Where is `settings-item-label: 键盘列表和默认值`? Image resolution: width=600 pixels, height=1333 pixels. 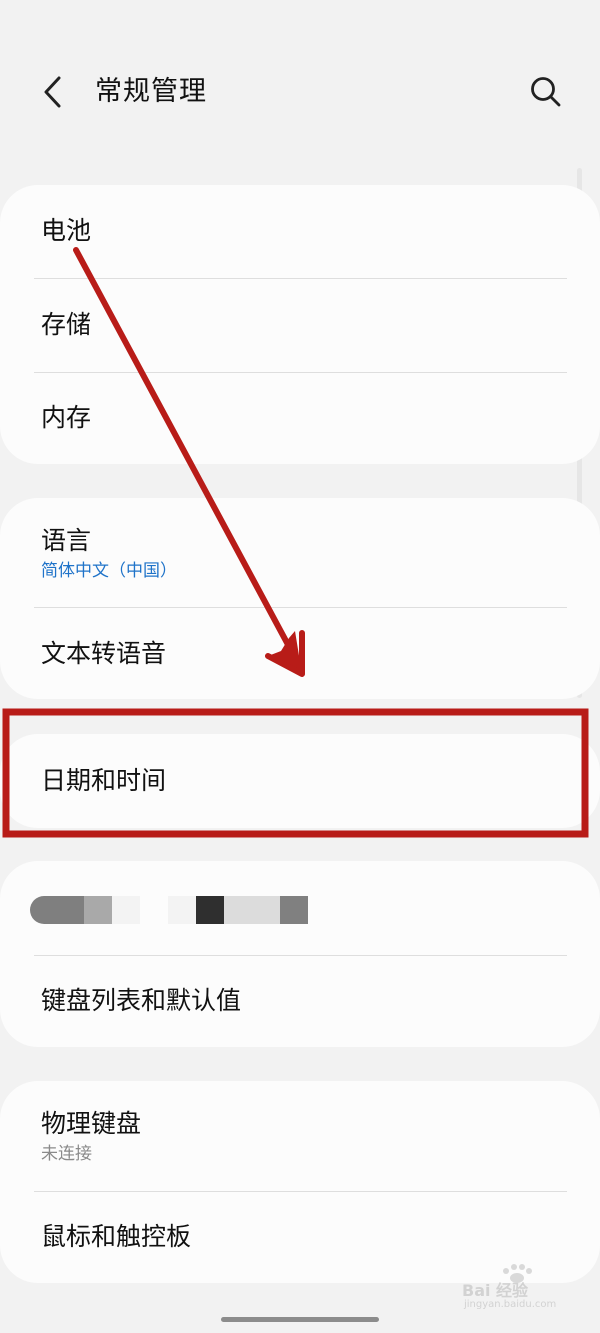
settings-item-label: 键盘列表和默认值 is located at coordinates (141, 1000).